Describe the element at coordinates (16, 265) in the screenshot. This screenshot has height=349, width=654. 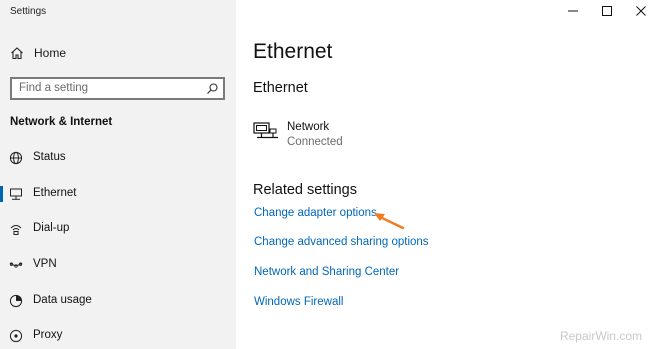
I see `vpn-icon` at that location.